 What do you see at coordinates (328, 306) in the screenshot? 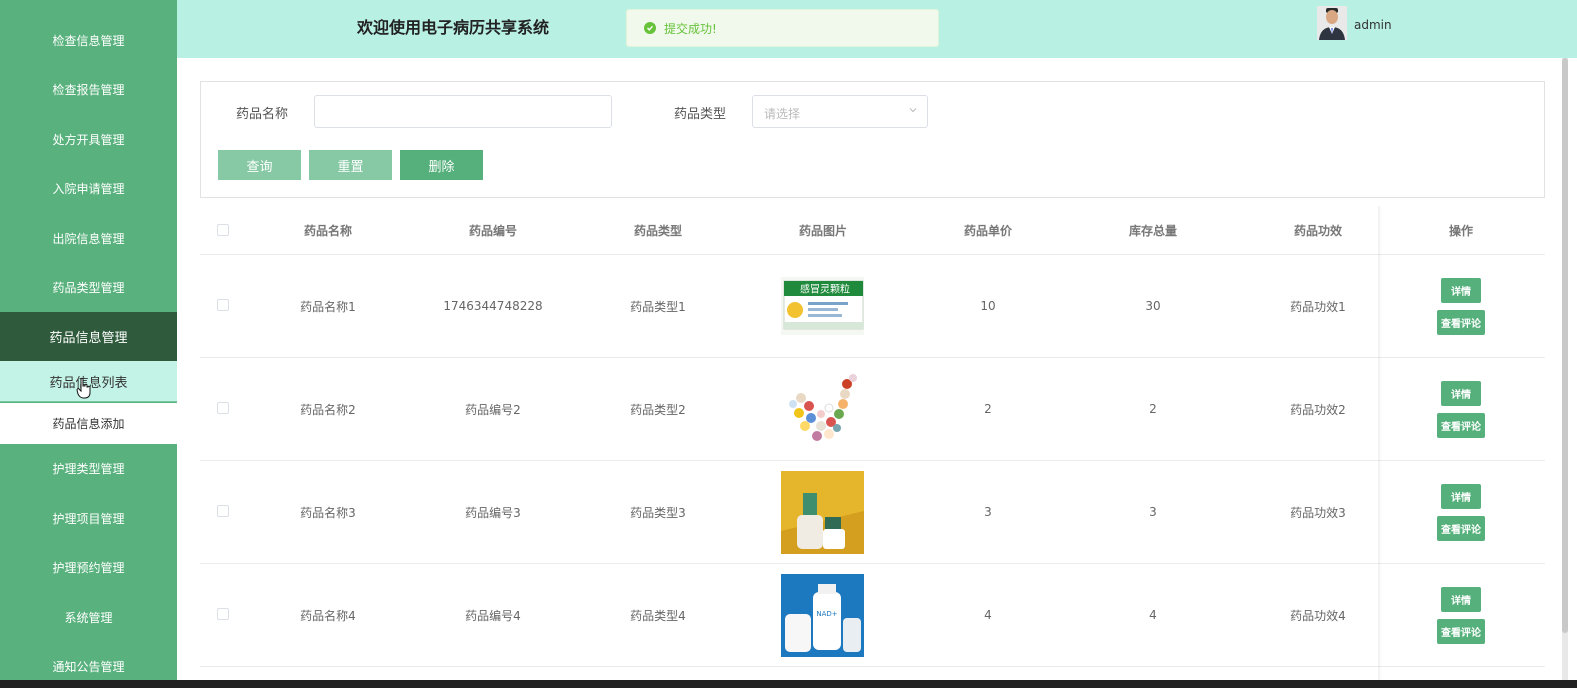
I see `cell-name: 药品名称1` at bounding box center [328, 306].